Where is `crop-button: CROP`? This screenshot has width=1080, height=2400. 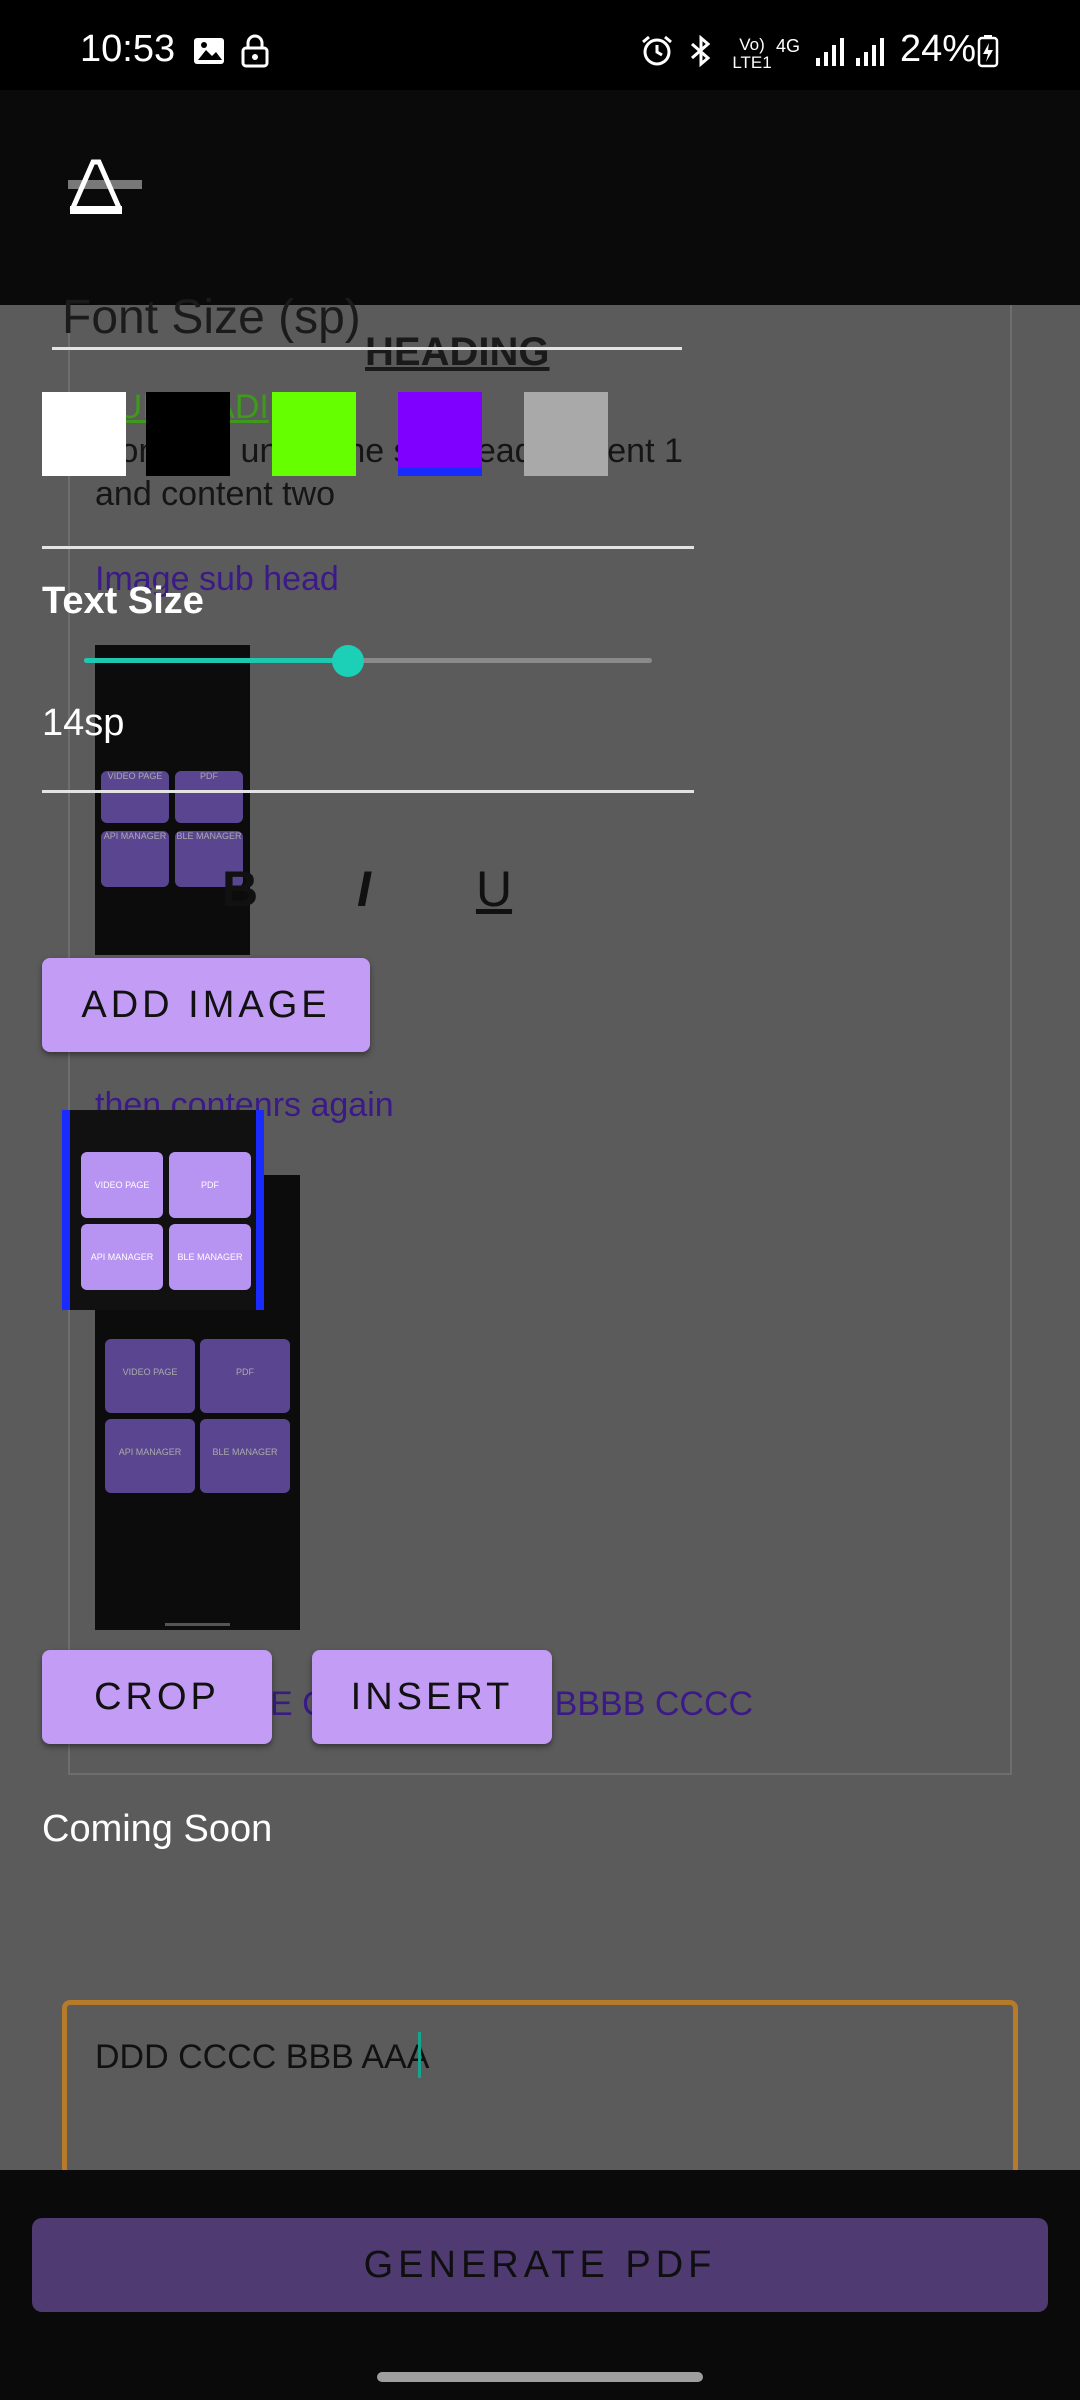
crop-button: CROP is located at coordinates (157, 1697).